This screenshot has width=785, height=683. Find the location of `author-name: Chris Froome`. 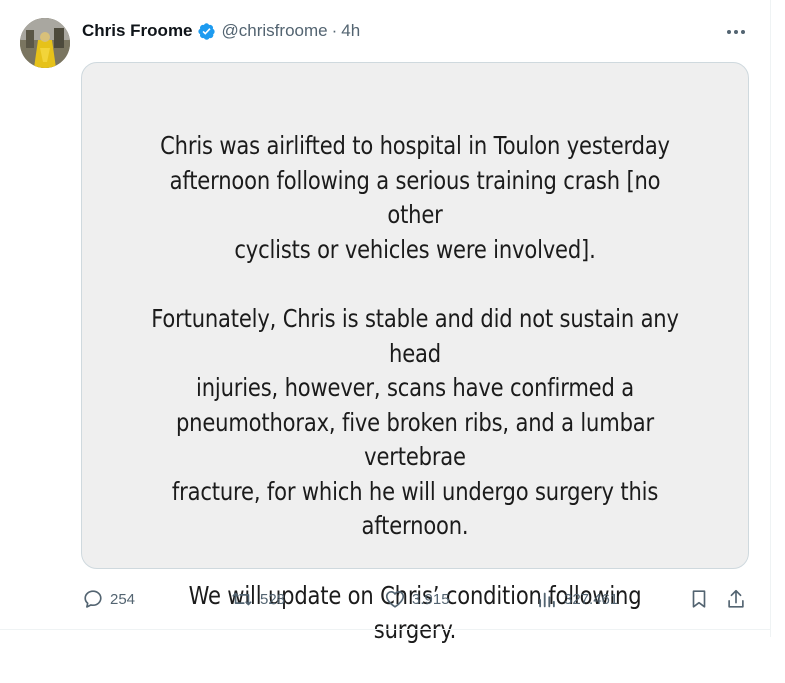

author-name: Chris Froome is located at coordinates (137, 31).